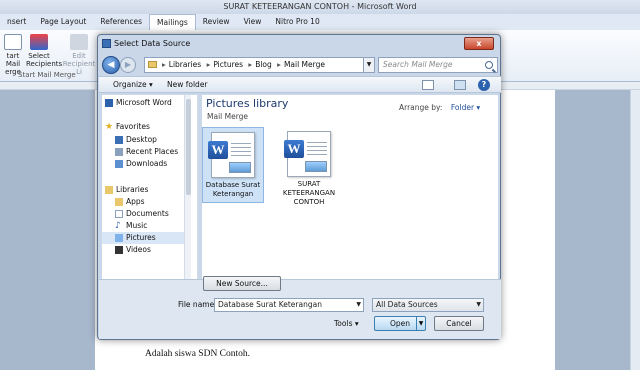 This screenshot has height=370, width=640. I want to click on nav-label: Pictures, so click(141, 237).